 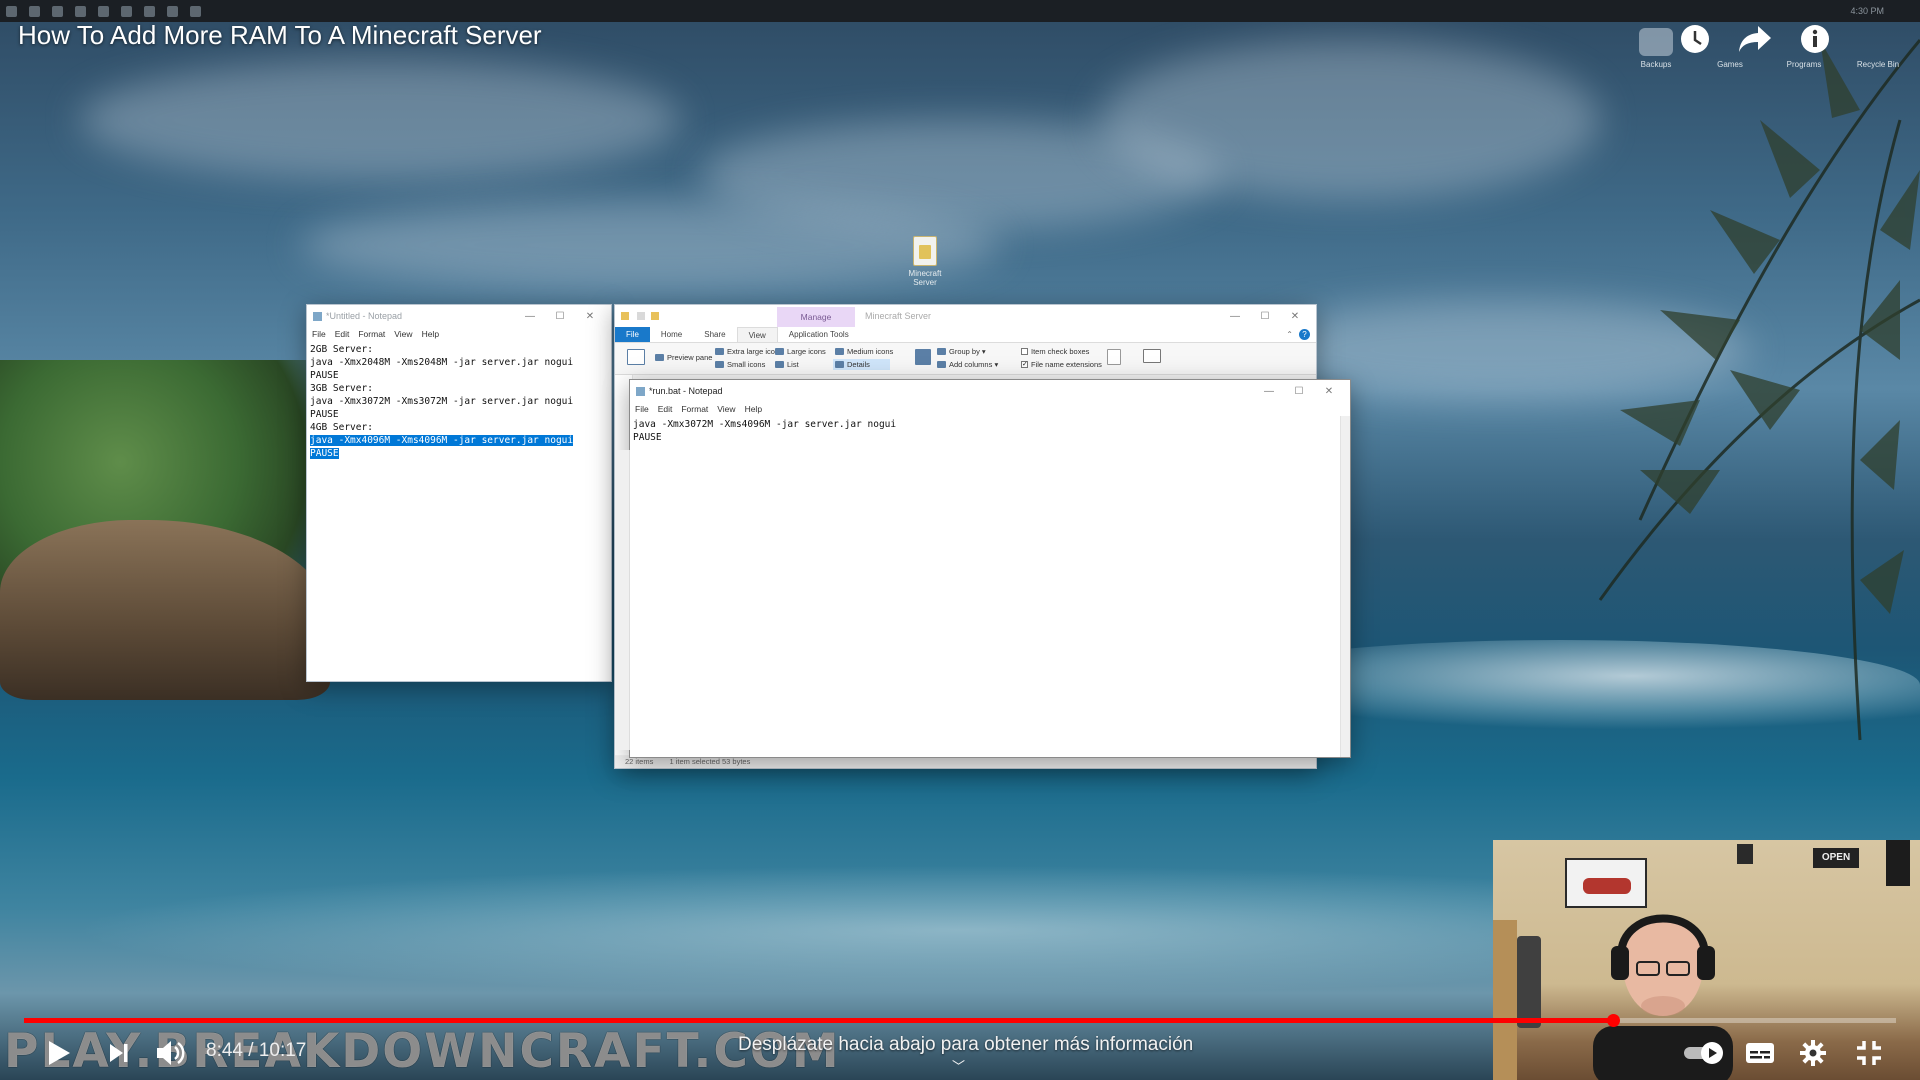 I want to click on next-button, so click(x=119, y=1053).